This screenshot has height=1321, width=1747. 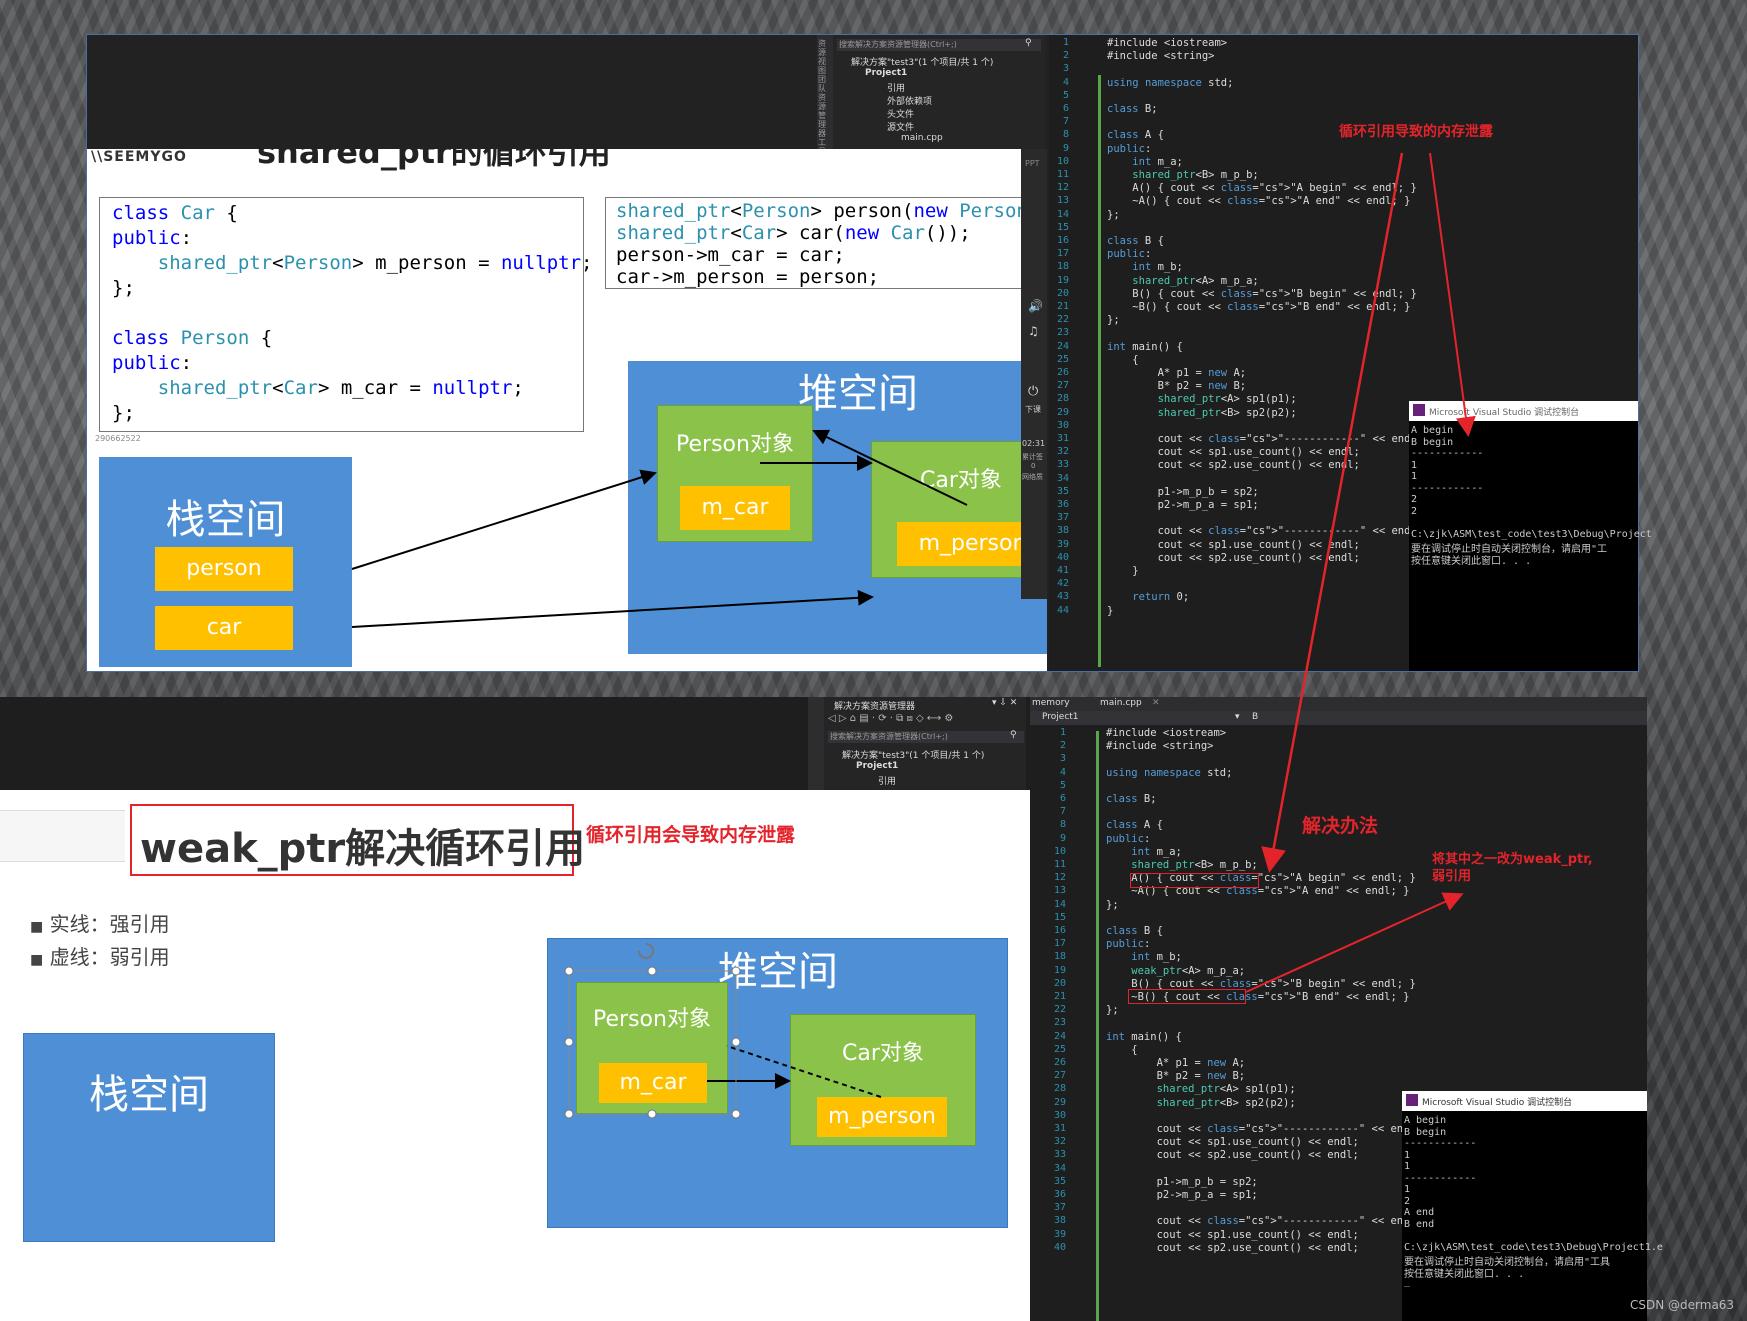 I want to click on csdn-watermark: CSDN @derma63, so click(x=1682, y=1305).